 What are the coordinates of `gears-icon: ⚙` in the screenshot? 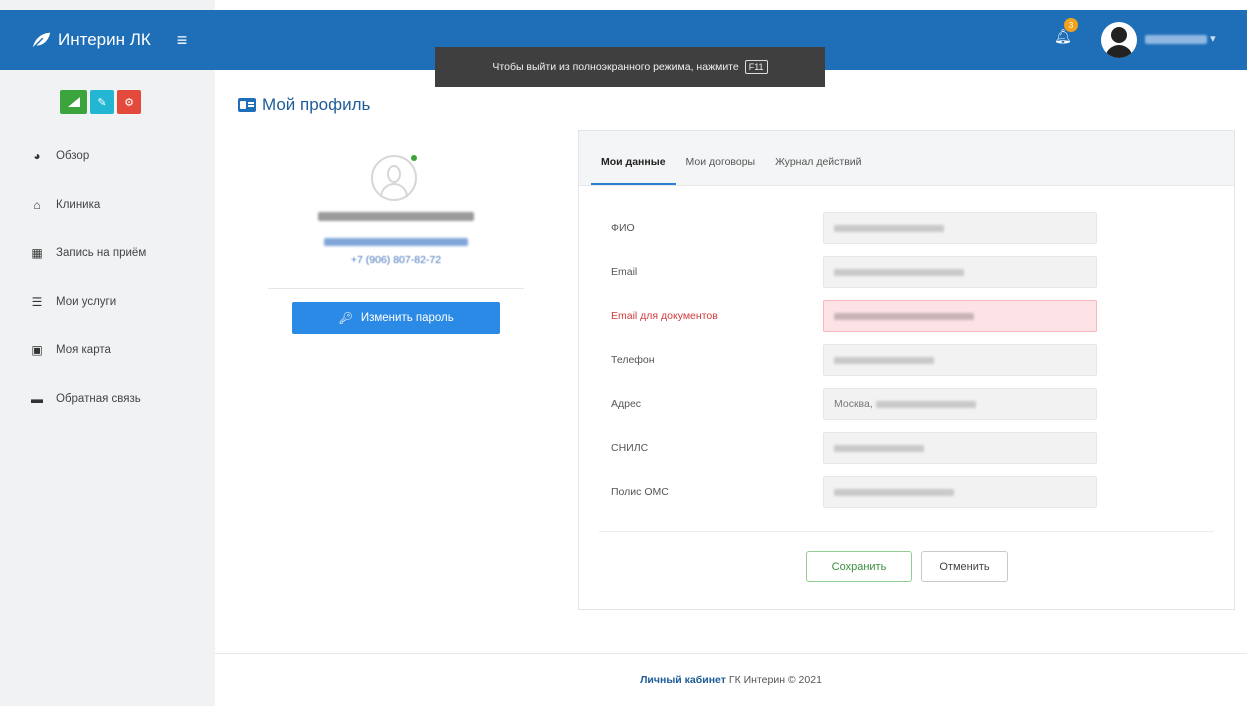 It's located at (129, 102).